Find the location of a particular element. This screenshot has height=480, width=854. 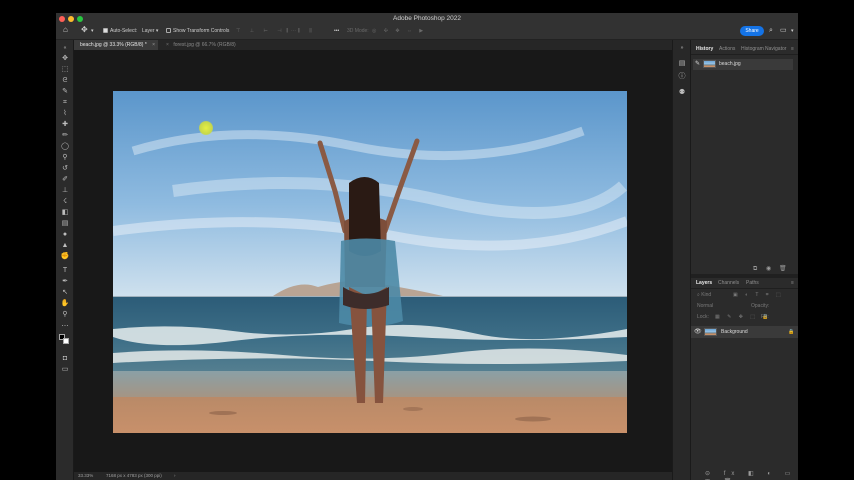

pen-tool-icon: ✒ is located at coordinates (65, 281).